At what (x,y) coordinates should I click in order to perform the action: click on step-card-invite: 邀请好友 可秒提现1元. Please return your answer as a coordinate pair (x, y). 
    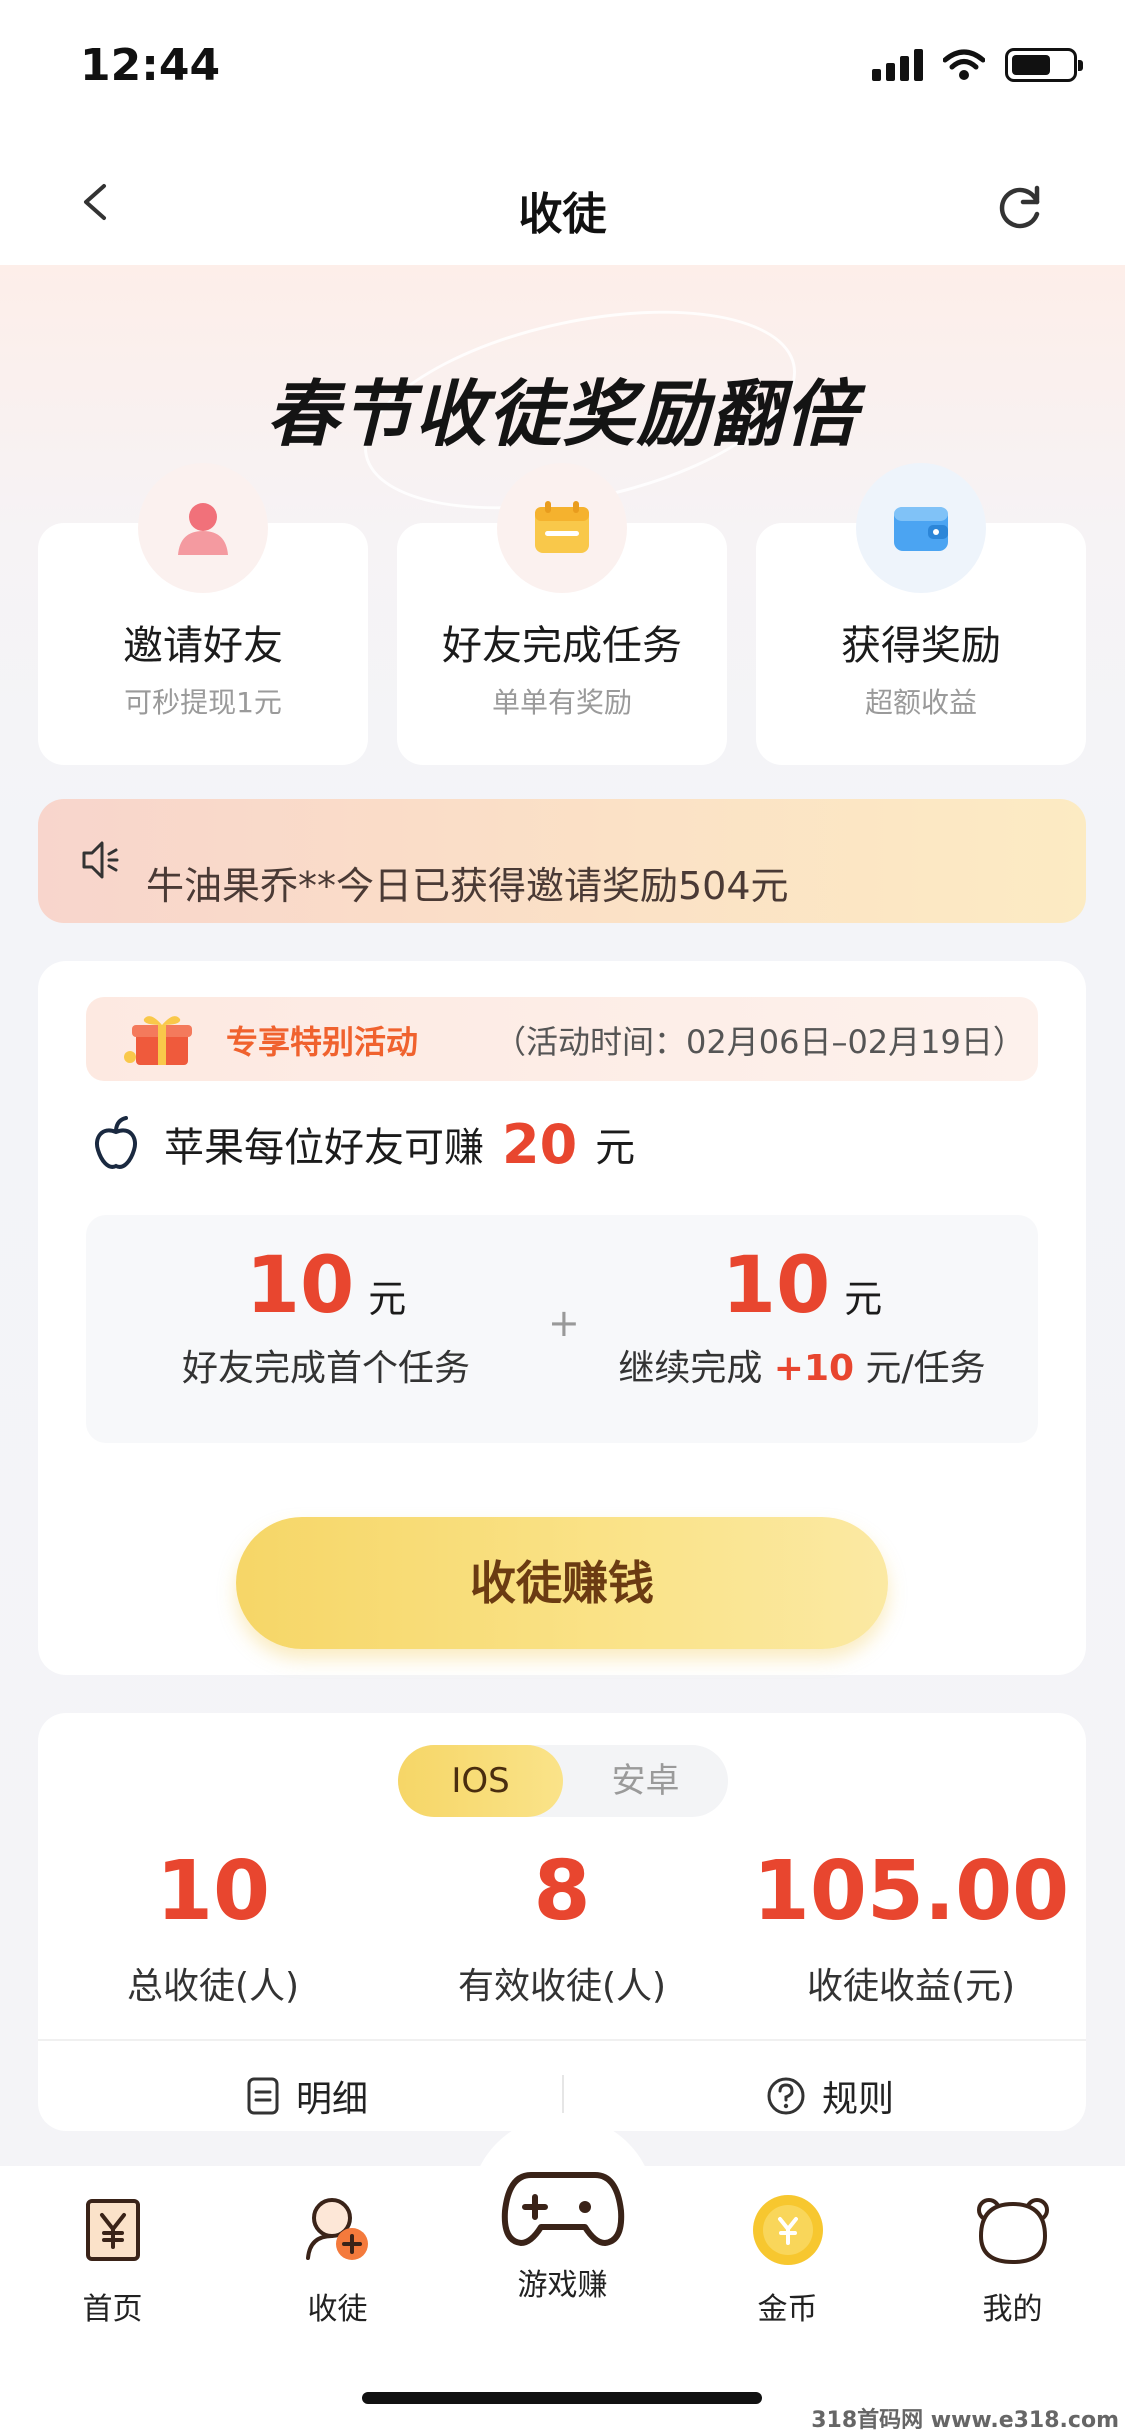
    Looking at the image, I should click on (203, 614).